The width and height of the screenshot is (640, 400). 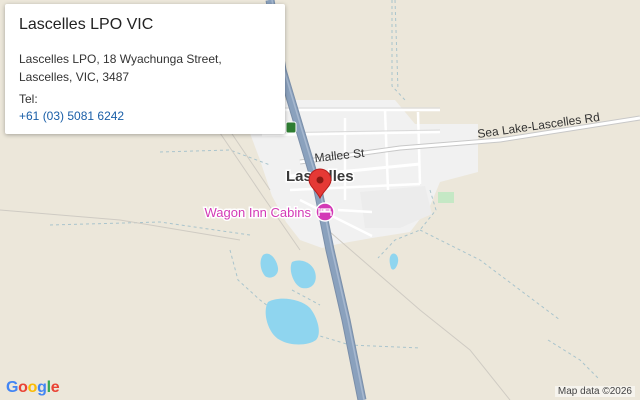 What do you see at coordinates (71, 116) in the screenshot?
I see `phone-link: +61 (03) 5081 6242` at bounding box center [71, 116].